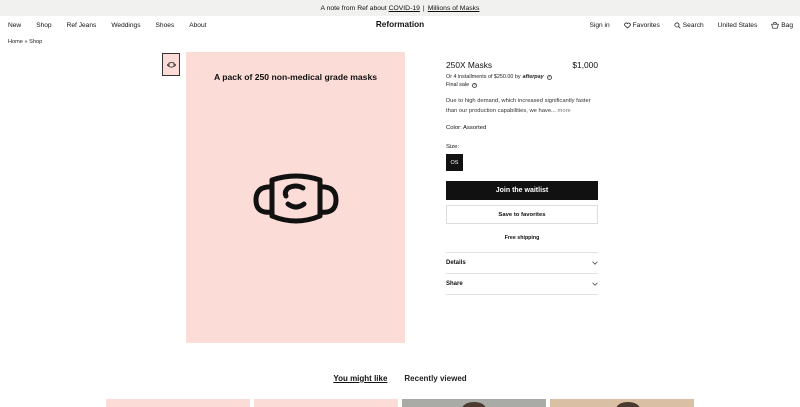 The image size is (800, 407). Describe the element at coordinates (295, 77) in the screenshot. I see `hero-title: A pack of 250 non-medical grade masks` at that location.